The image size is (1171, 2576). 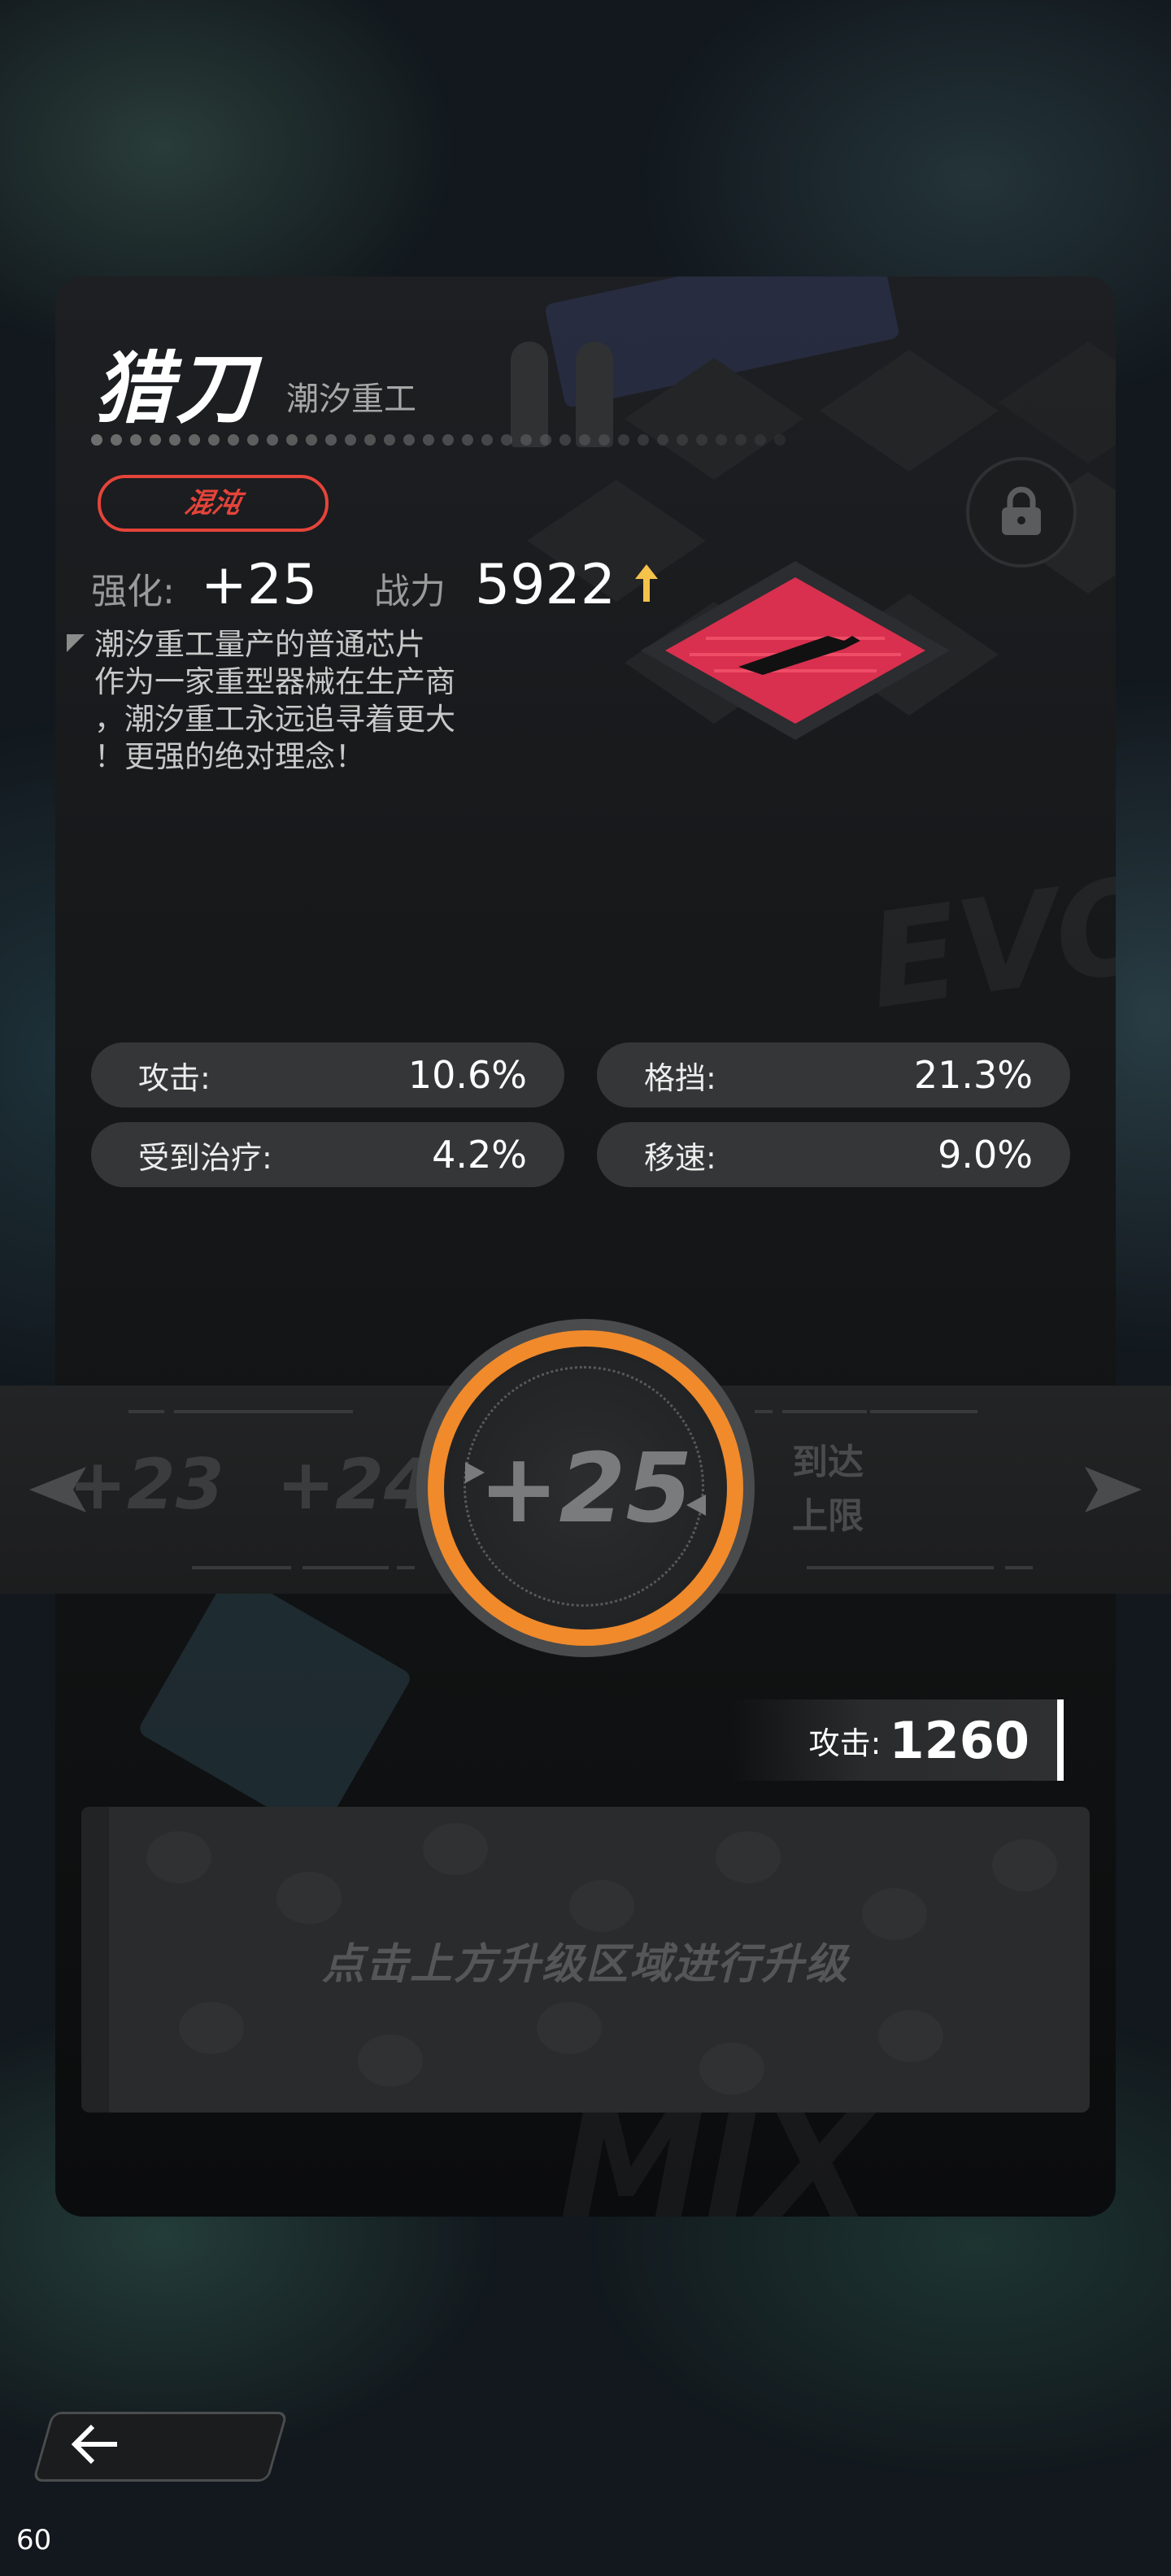 I want to click on tier-label: 混沌, so click(x=213, y=504).